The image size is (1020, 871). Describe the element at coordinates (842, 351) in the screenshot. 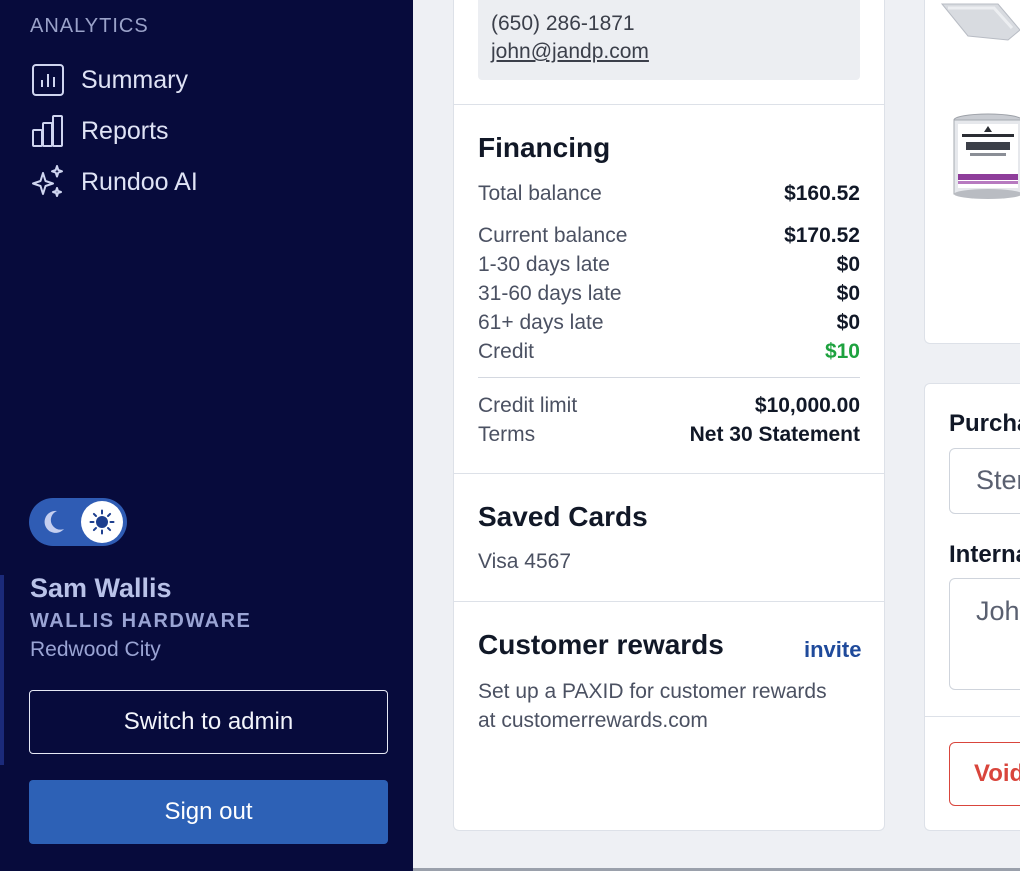

I see `row-value: $10` at that location.